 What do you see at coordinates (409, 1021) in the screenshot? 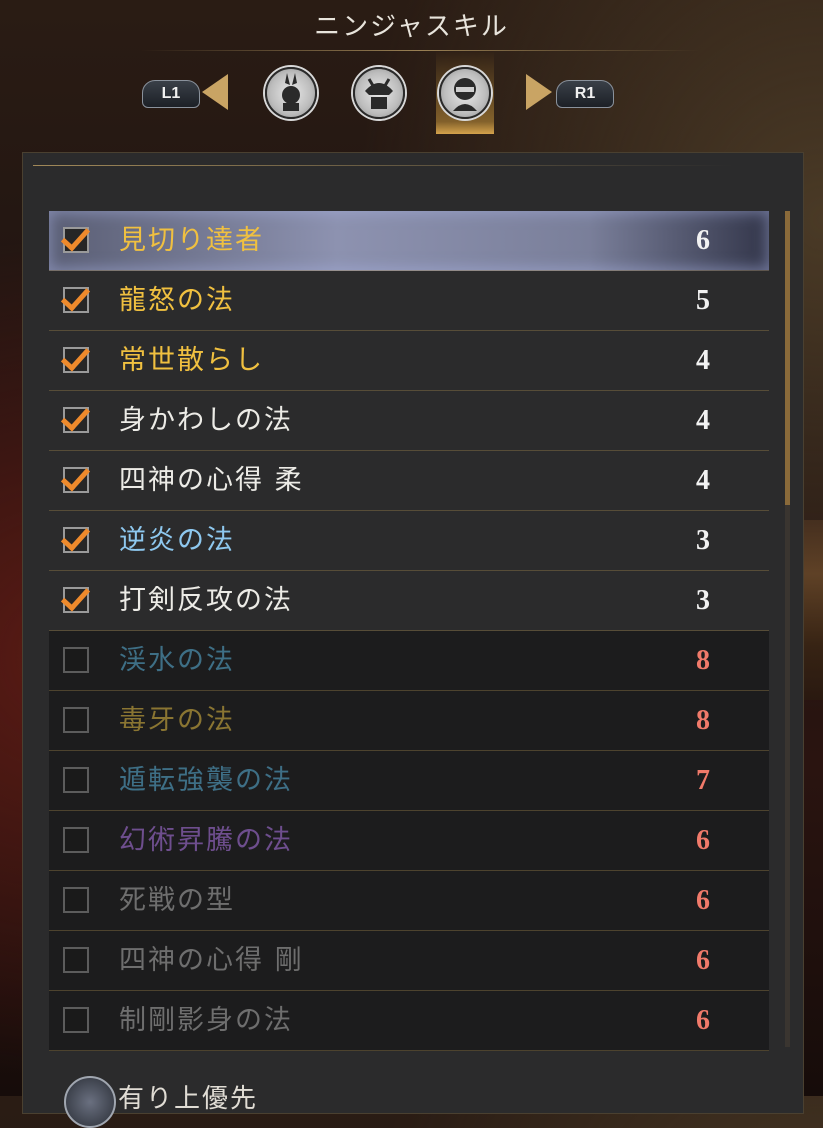
I see `skill-row: 制剛影身の法 6` at bounding box center [409, 1021].